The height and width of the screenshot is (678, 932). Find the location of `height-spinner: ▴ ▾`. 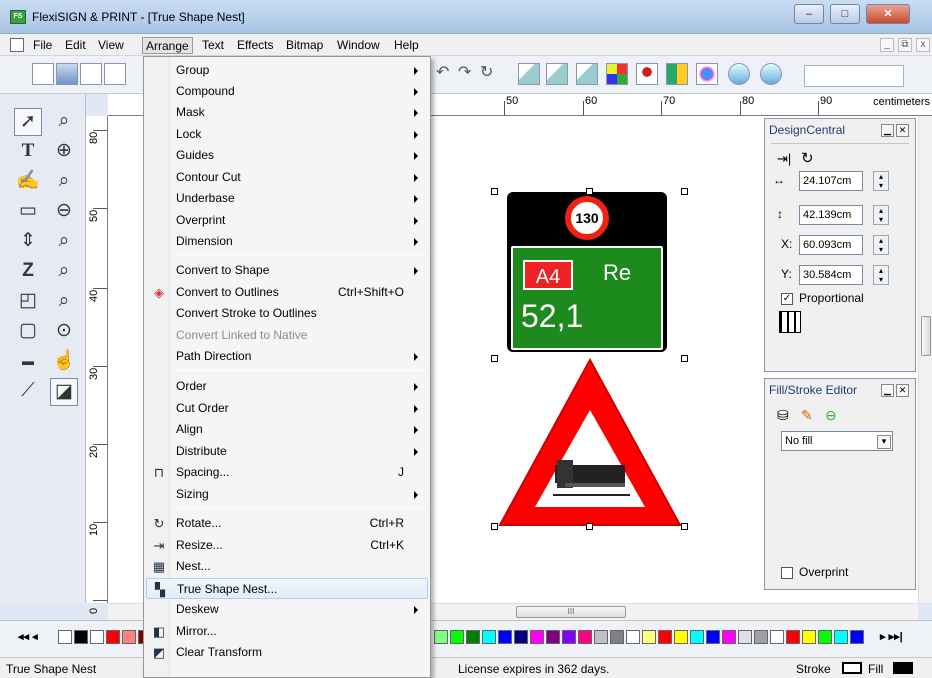

height-spinner: ▴ ▾ is located at coordinates (881, 215).